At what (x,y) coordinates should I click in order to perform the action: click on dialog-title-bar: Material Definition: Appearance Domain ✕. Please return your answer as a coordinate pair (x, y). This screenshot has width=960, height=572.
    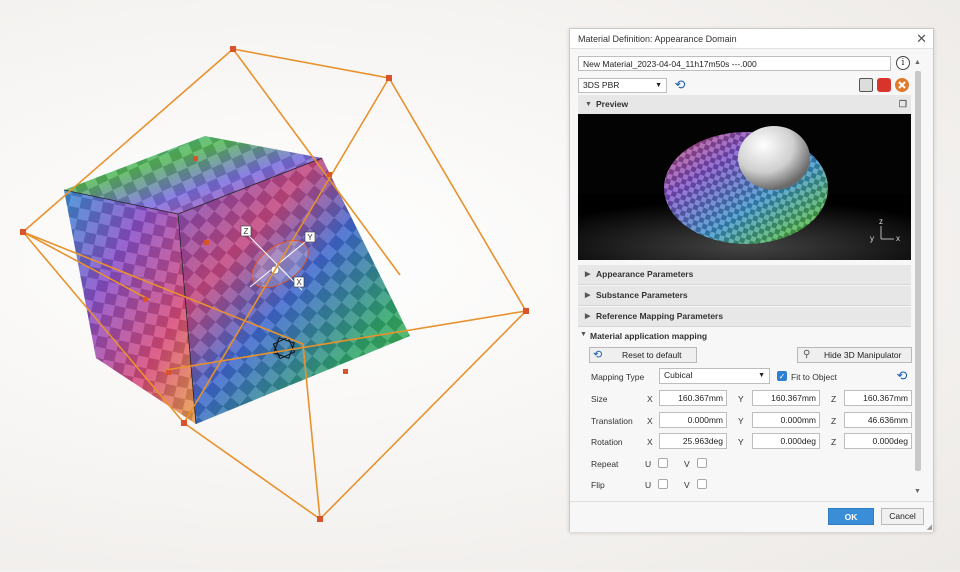
    Looking at the image, I should click on (751, 39).